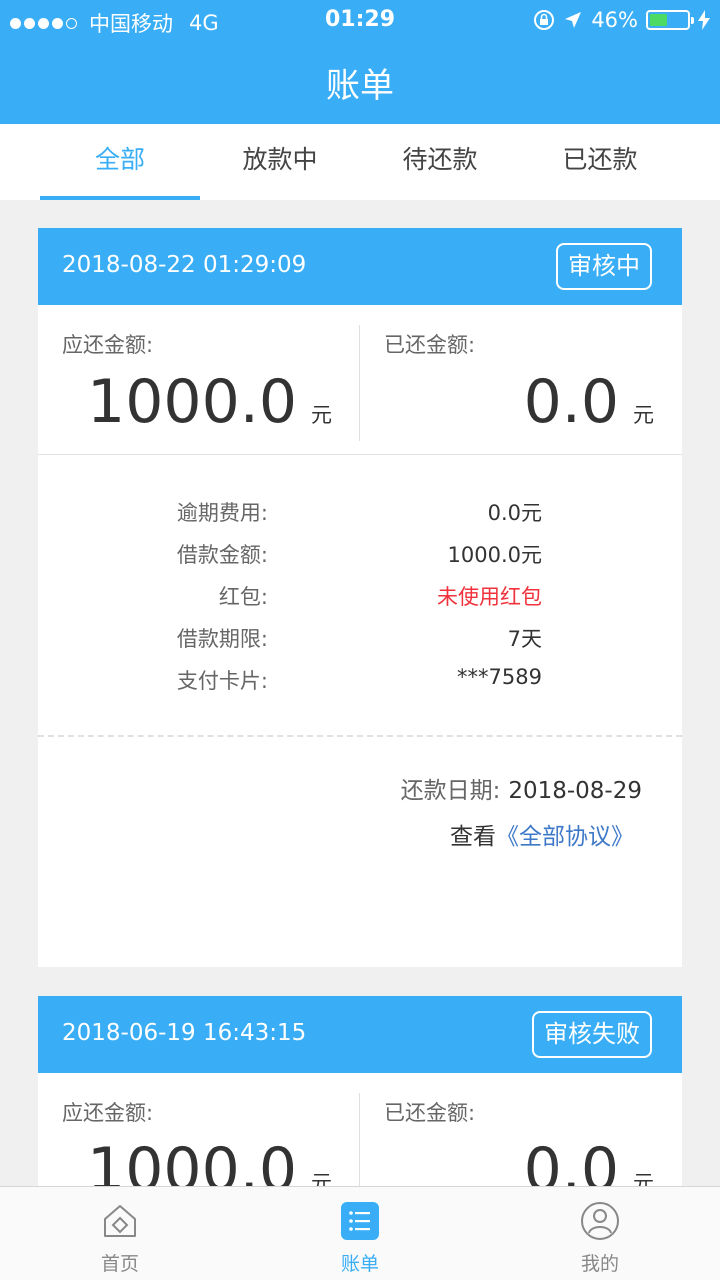  I want to click on detail-value: 1000.0元, so click(494, 555).